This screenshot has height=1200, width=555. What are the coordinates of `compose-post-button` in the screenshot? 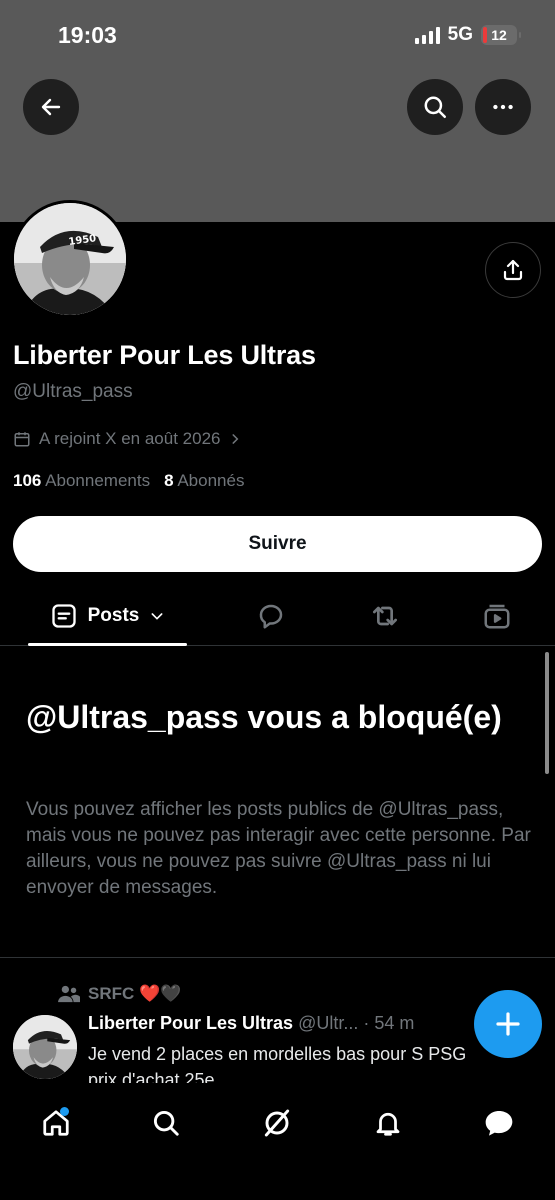 It's located at (508, 1024).